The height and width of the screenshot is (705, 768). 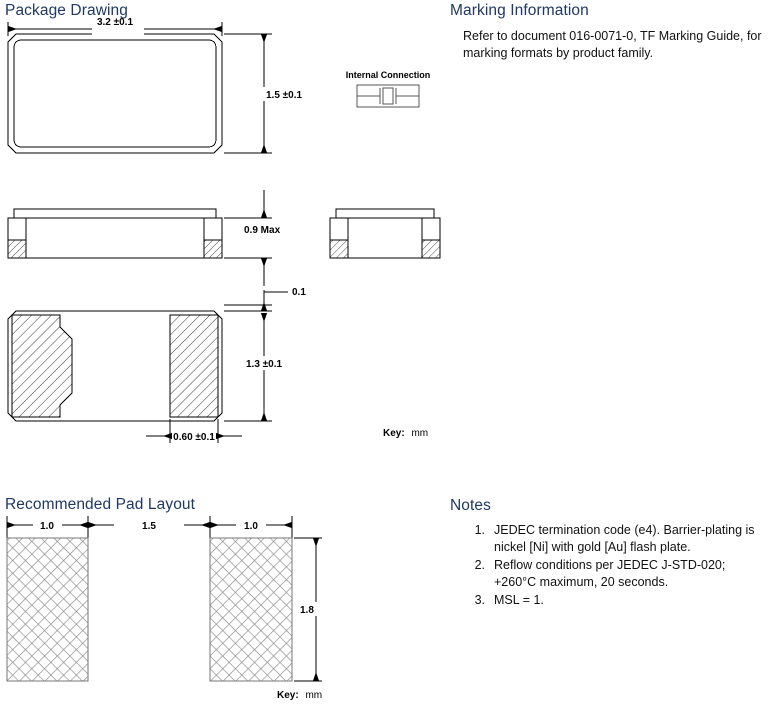 I want to click on dim-standoff: 0.1, so click(x=299, y=292).